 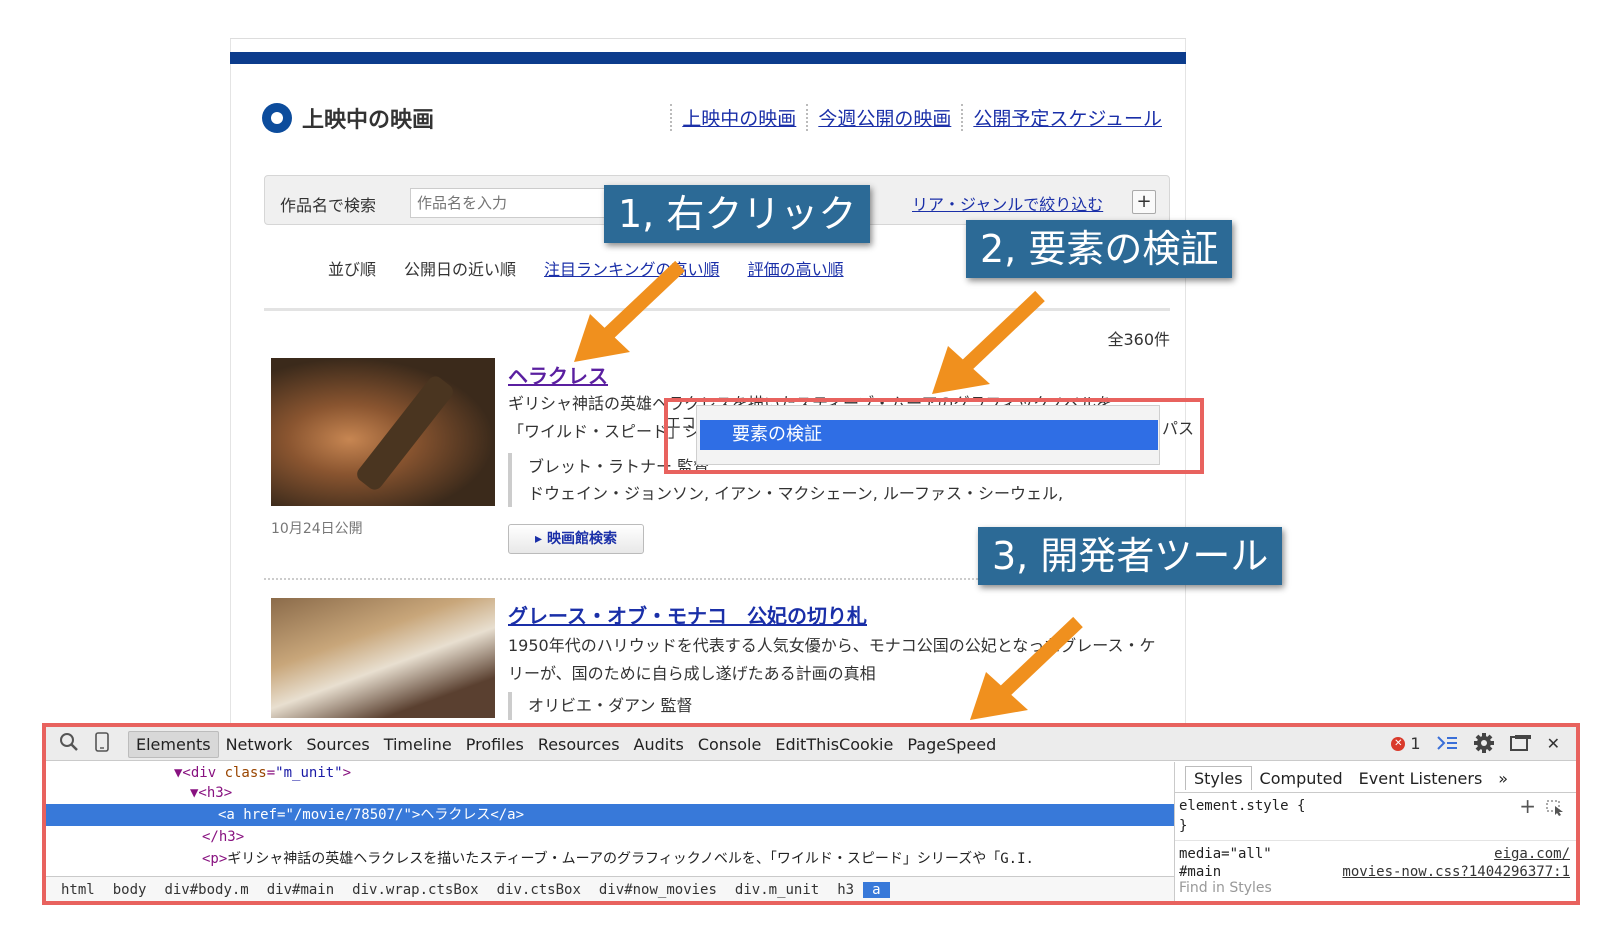 I want to click on tab-console: Console, so click(x=730, y=744).